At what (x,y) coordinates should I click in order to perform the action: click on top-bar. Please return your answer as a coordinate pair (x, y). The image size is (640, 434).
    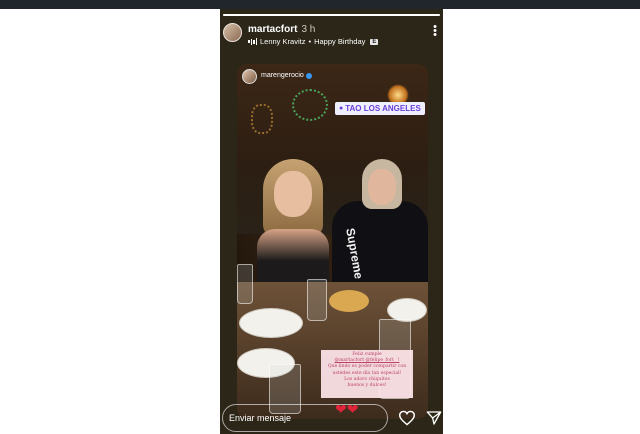
    Looking at the image, I should click on (320, 4).